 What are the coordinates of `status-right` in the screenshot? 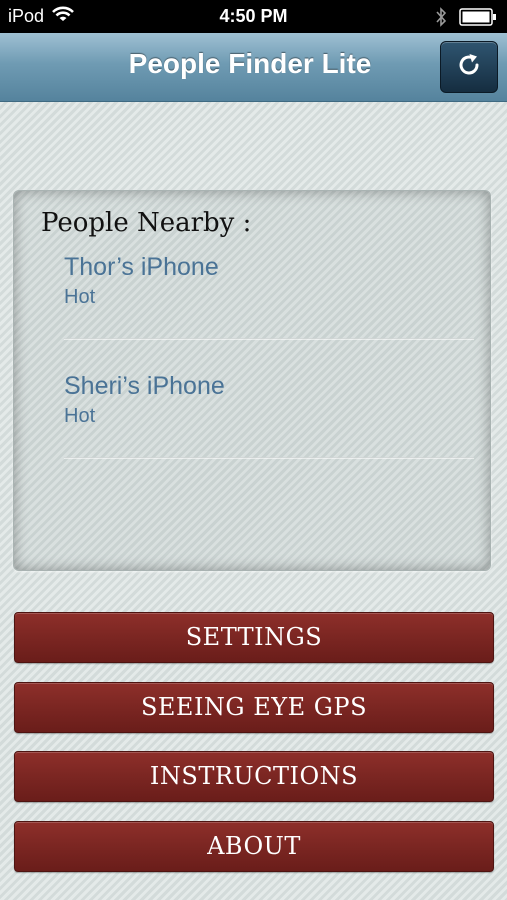 It's located at (466, 19).